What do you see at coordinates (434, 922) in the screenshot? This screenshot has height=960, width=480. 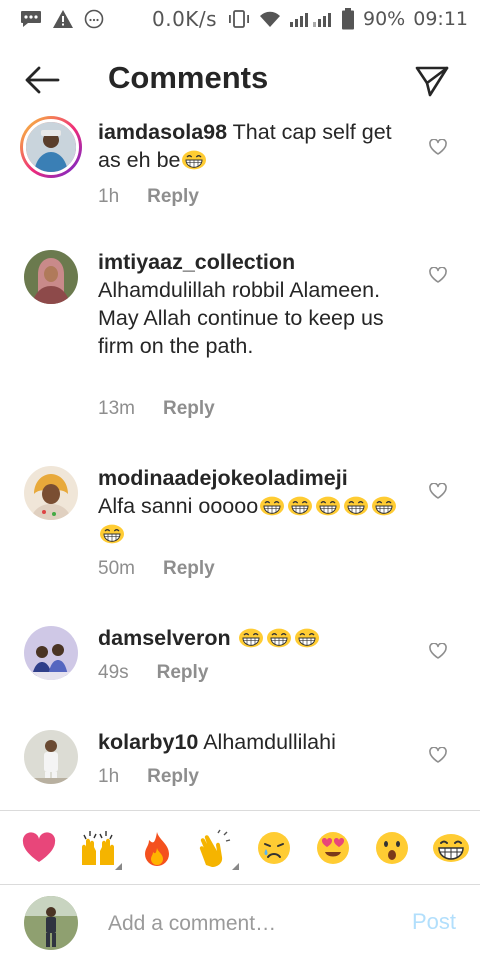 I see `post-button: Post` at bounding box center [434, 922].